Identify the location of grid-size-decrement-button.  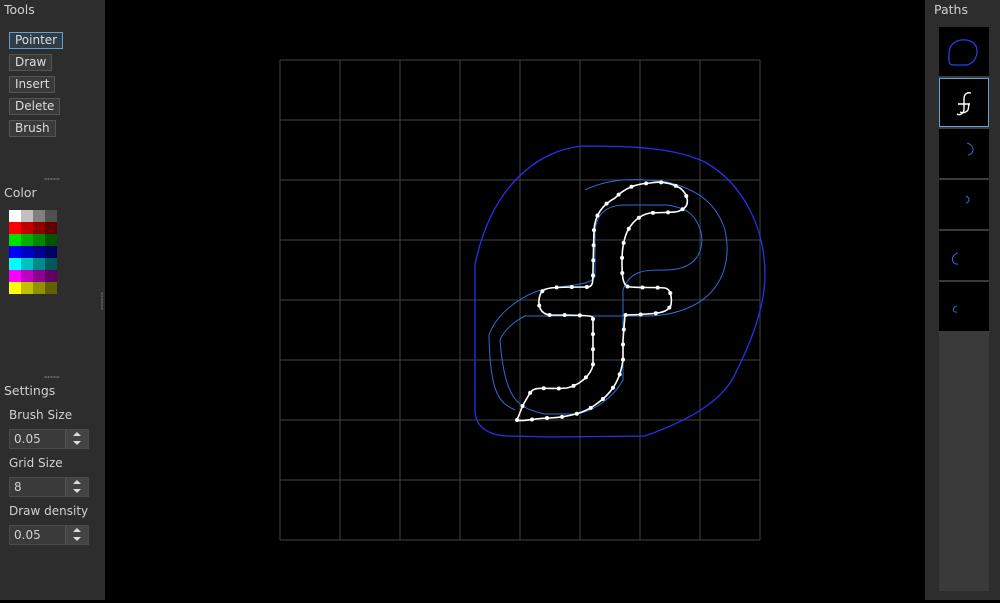
(76, 491).